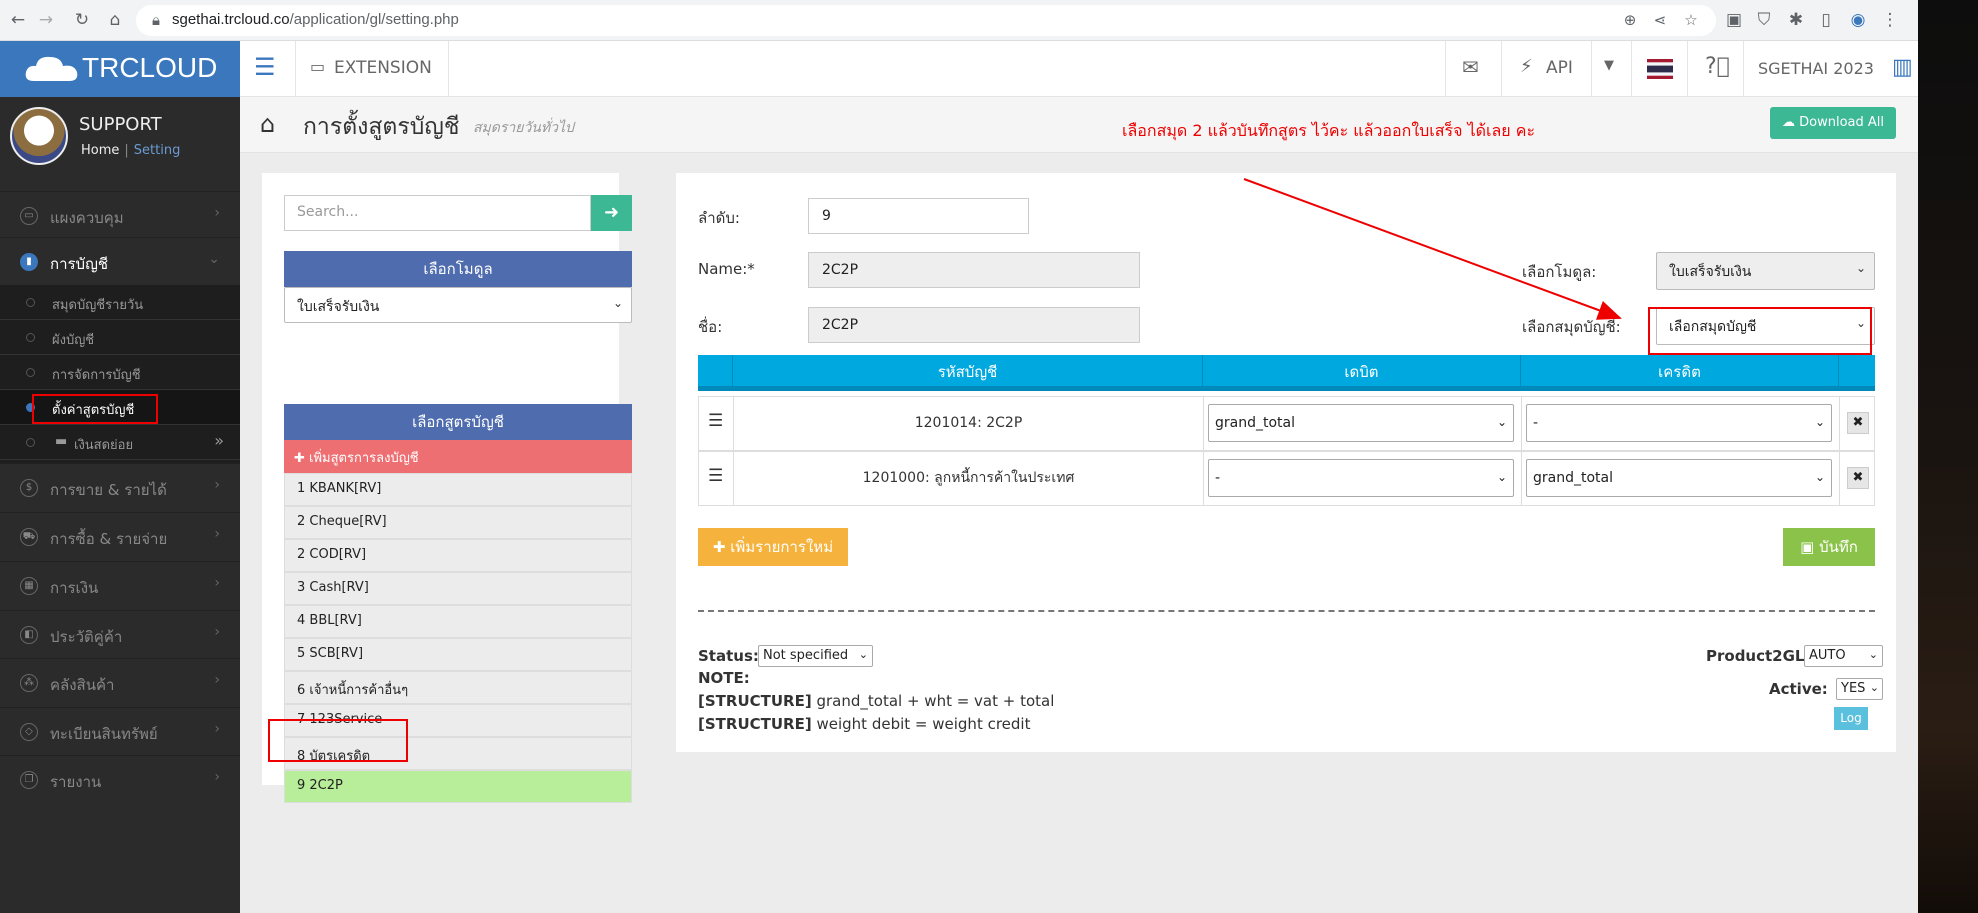 The image size is (1978, 913). Describe the element at coordinates (1470, 67) in the screenshot. I see `envelope-icon: ✉` at that location.